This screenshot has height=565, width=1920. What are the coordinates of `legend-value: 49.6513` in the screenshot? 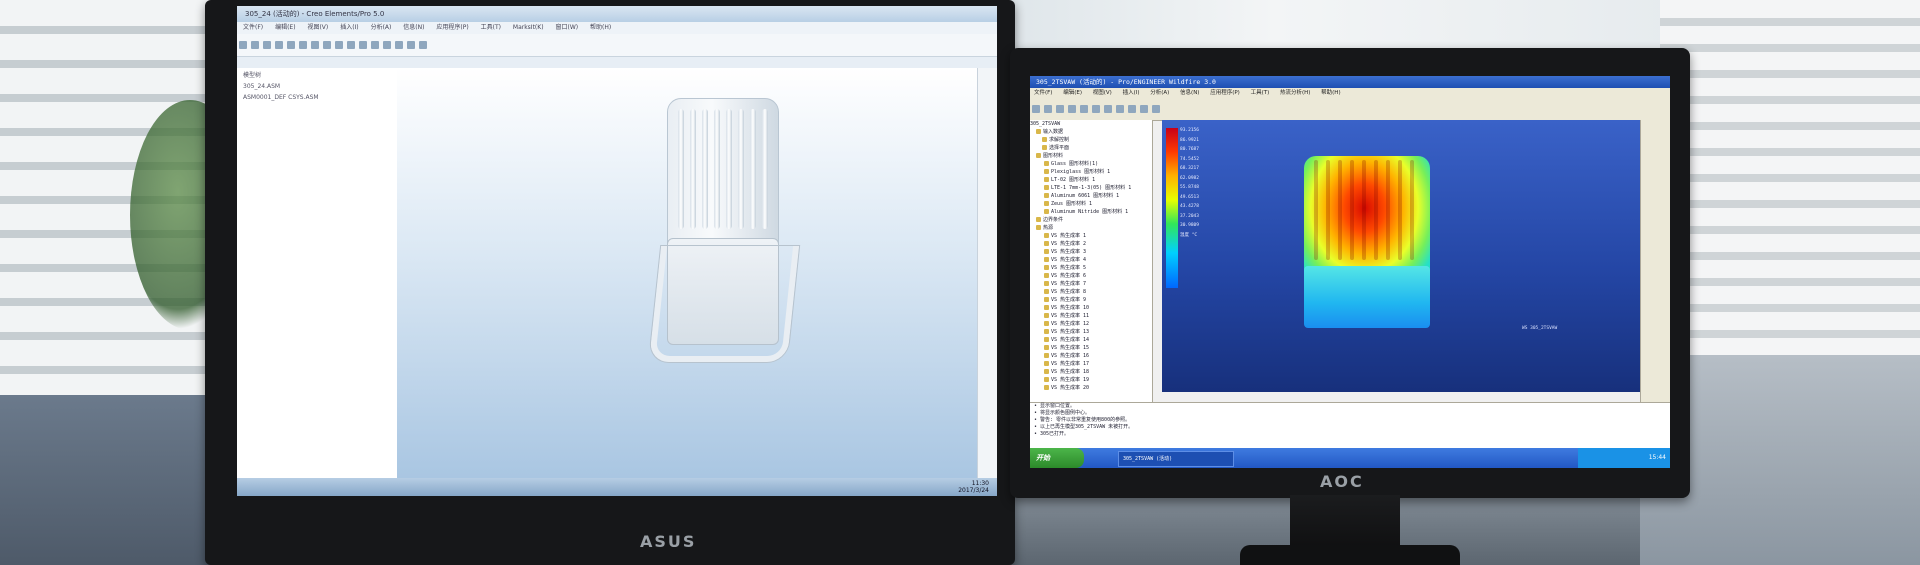 It's located at (1189, 197).